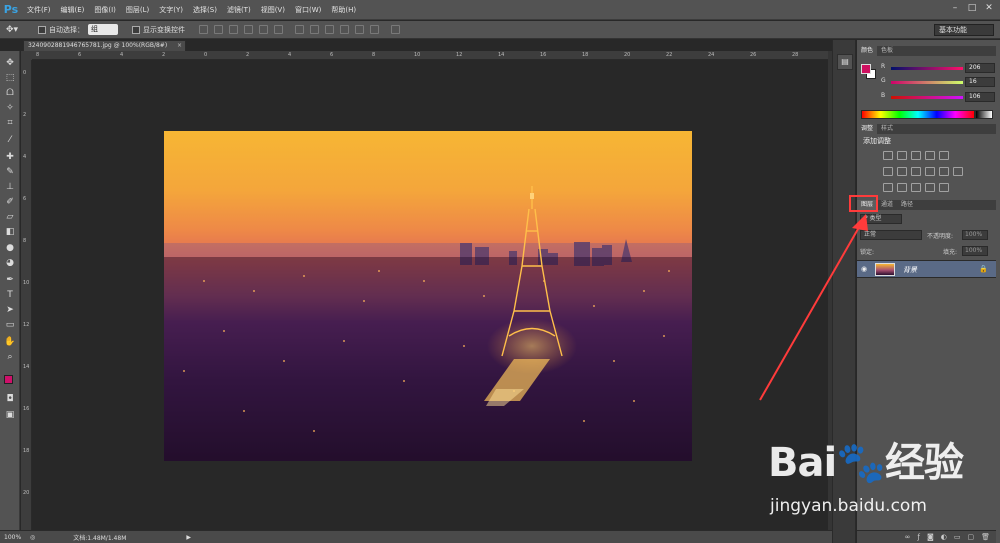 The width and height of the screenshot is (1000, 543). Describe the element at coordinates (964, 30) in the screenshot. I see `workspace-dropdown: 基本功能` at that location.